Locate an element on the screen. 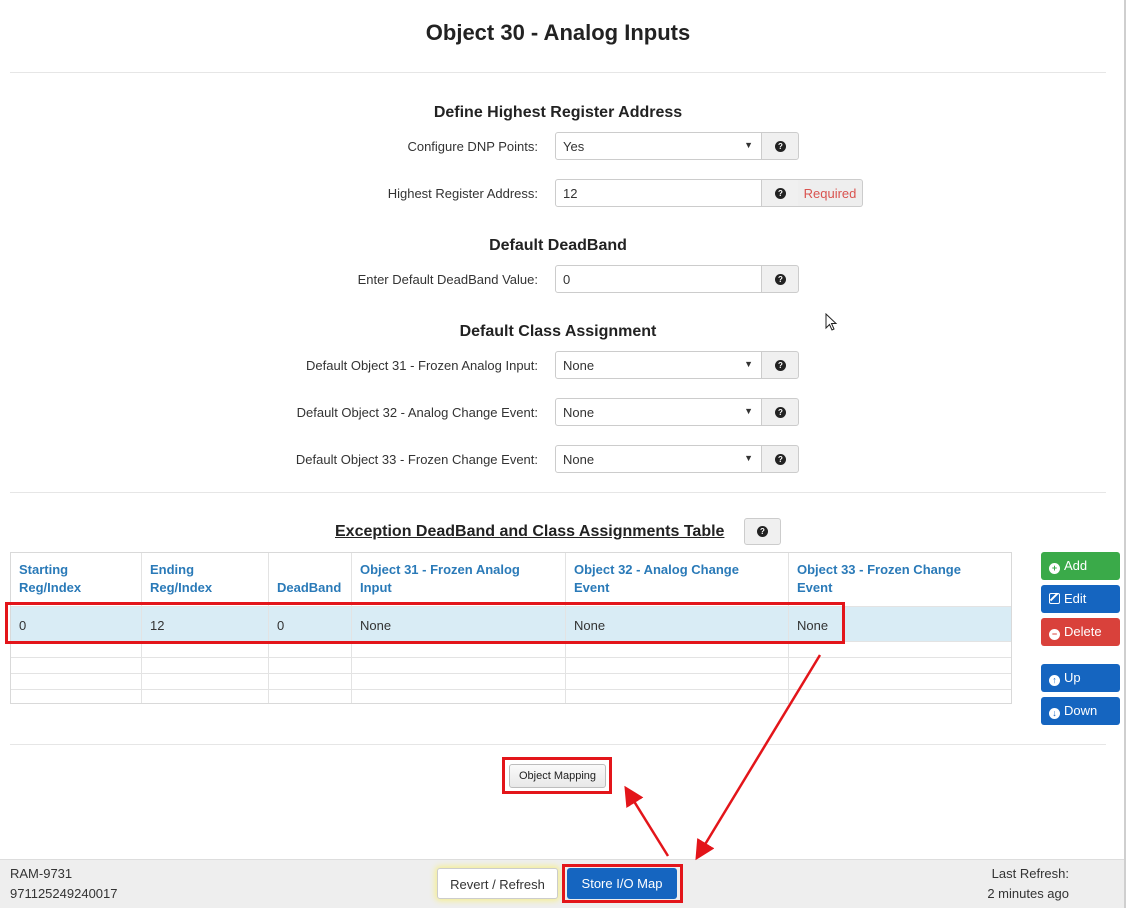  up-button: ↑ Up is located at coordinates (1080, 678).